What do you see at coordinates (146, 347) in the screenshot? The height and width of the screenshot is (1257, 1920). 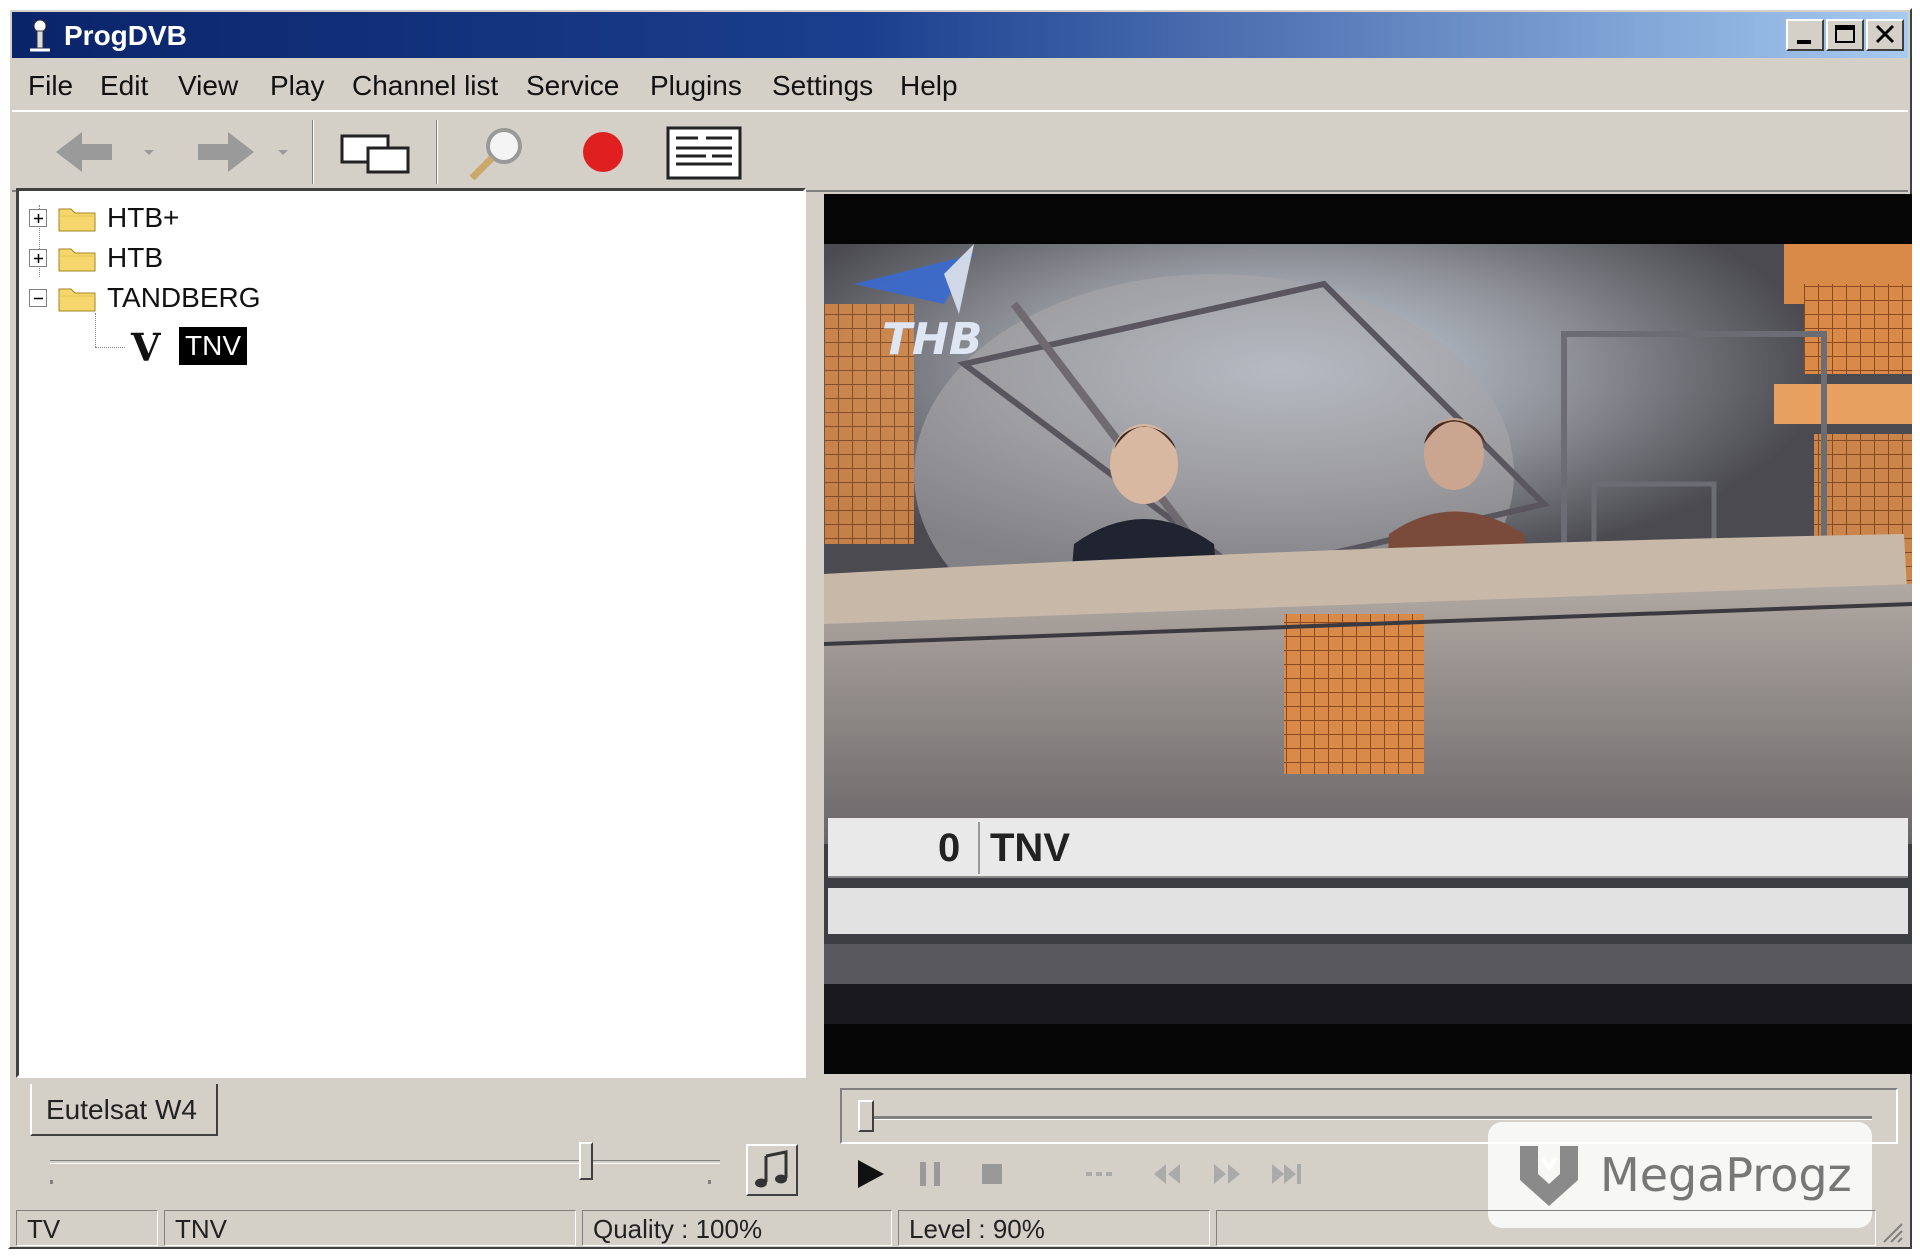 I see `video-channel-icon: V` at bounding box center [146, 347].